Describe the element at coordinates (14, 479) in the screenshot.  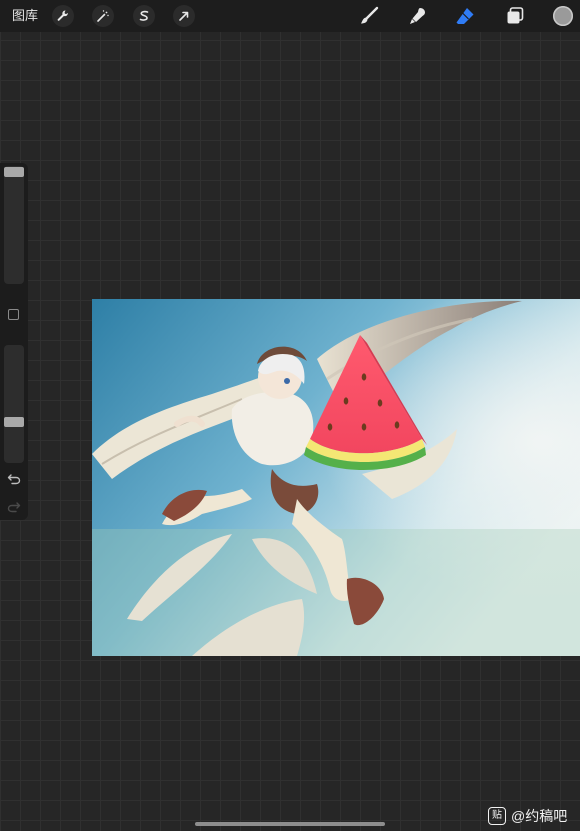
I see `undo-icon` at that location.